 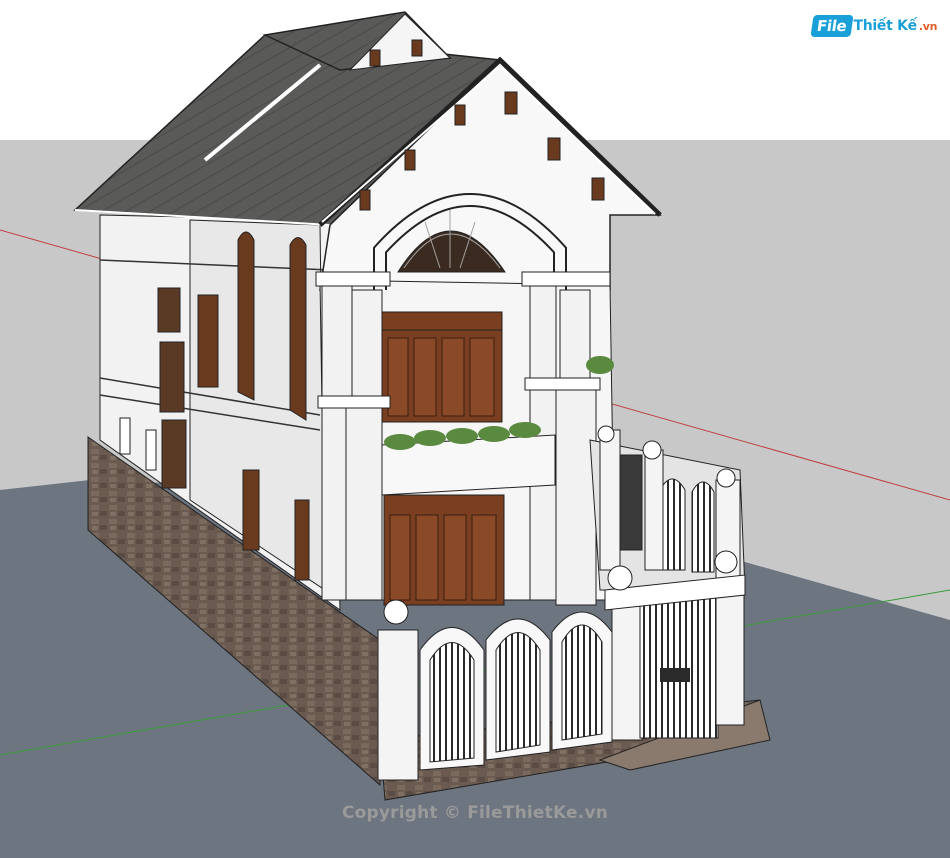 I want to click on filethietke-logo: File Thiết Kế .vn, so click(x=874, y=26).